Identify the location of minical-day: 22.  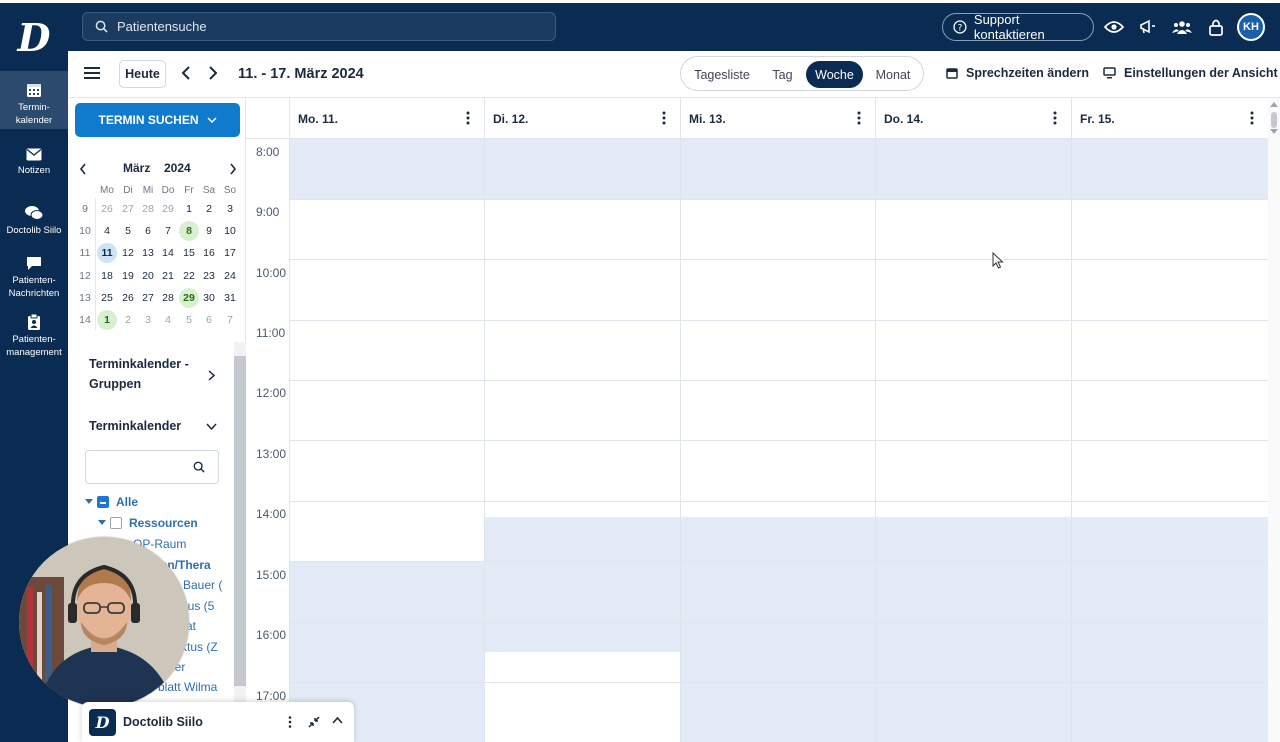
(189, 276).